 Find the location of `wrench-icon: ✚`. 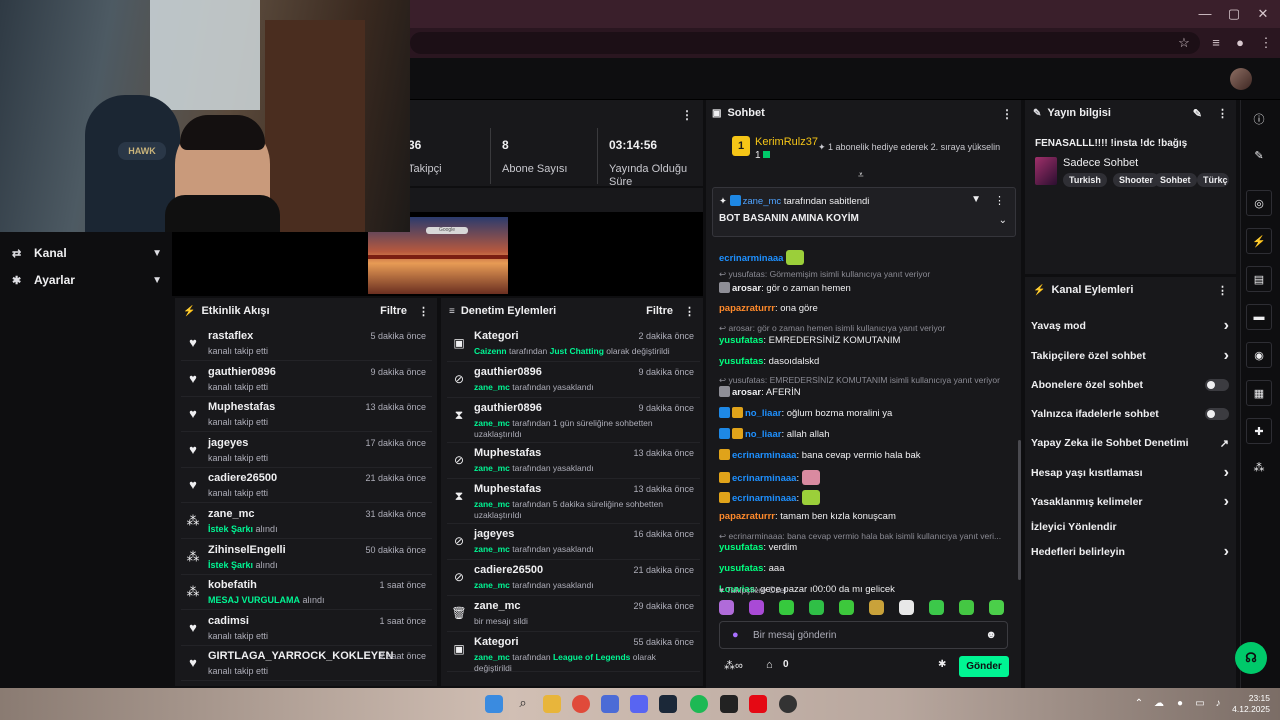

wrench-icon: ✚ is located at coordinates (1259, 431).